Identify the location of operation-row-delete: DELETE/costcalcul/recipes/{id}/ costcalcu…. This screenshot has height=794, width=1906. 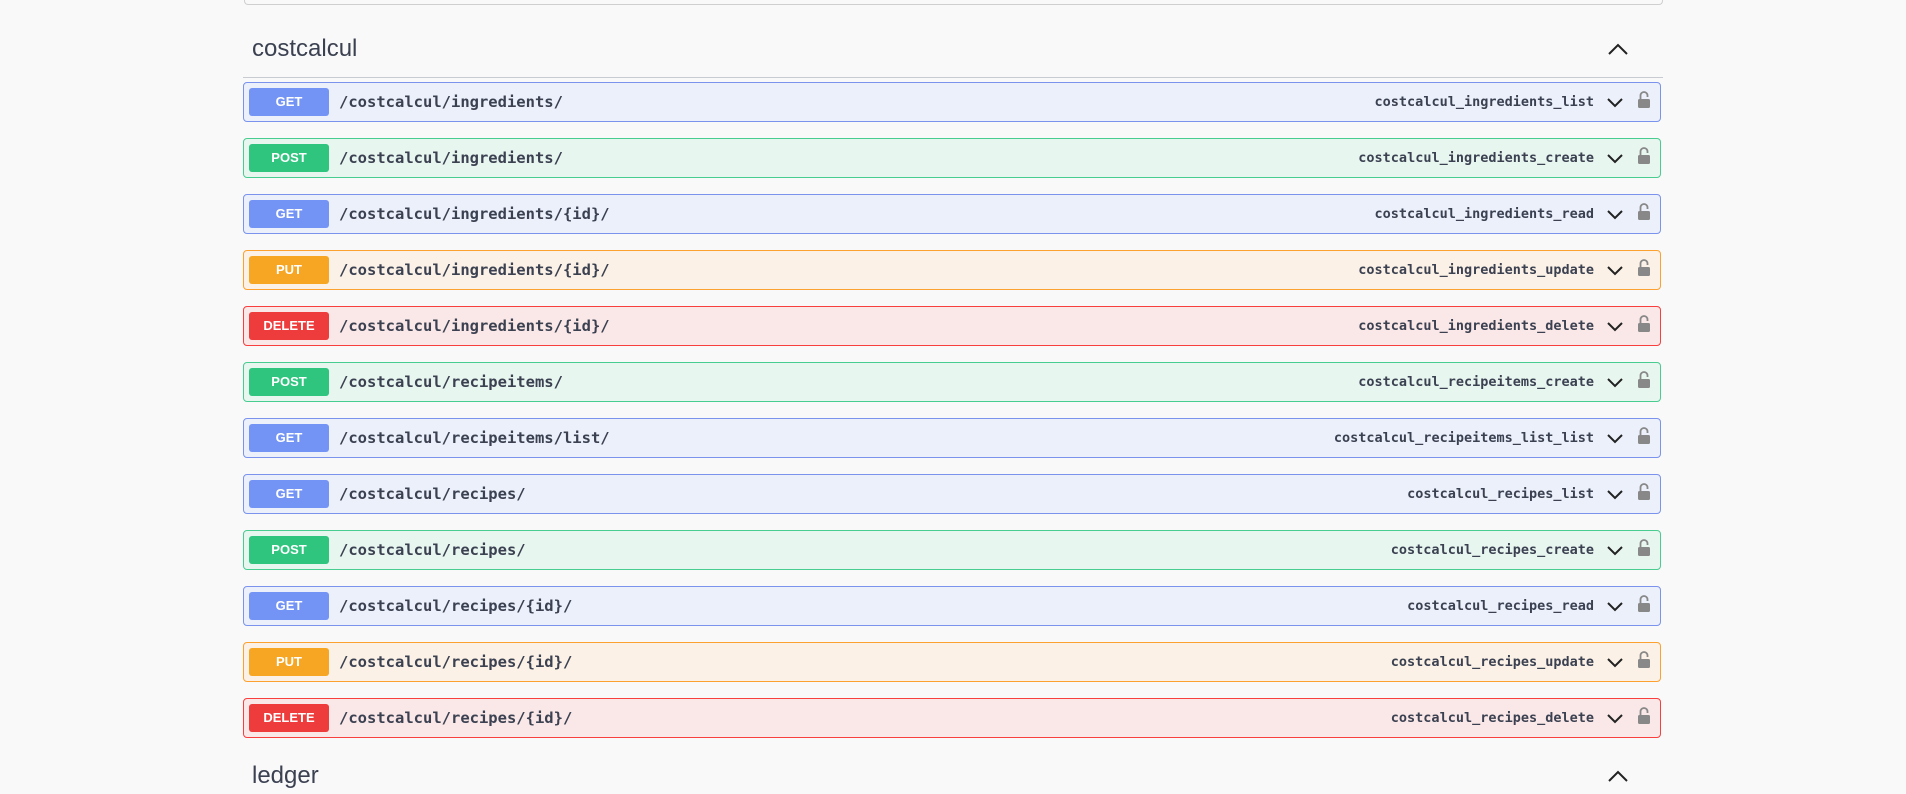
(952, 718).